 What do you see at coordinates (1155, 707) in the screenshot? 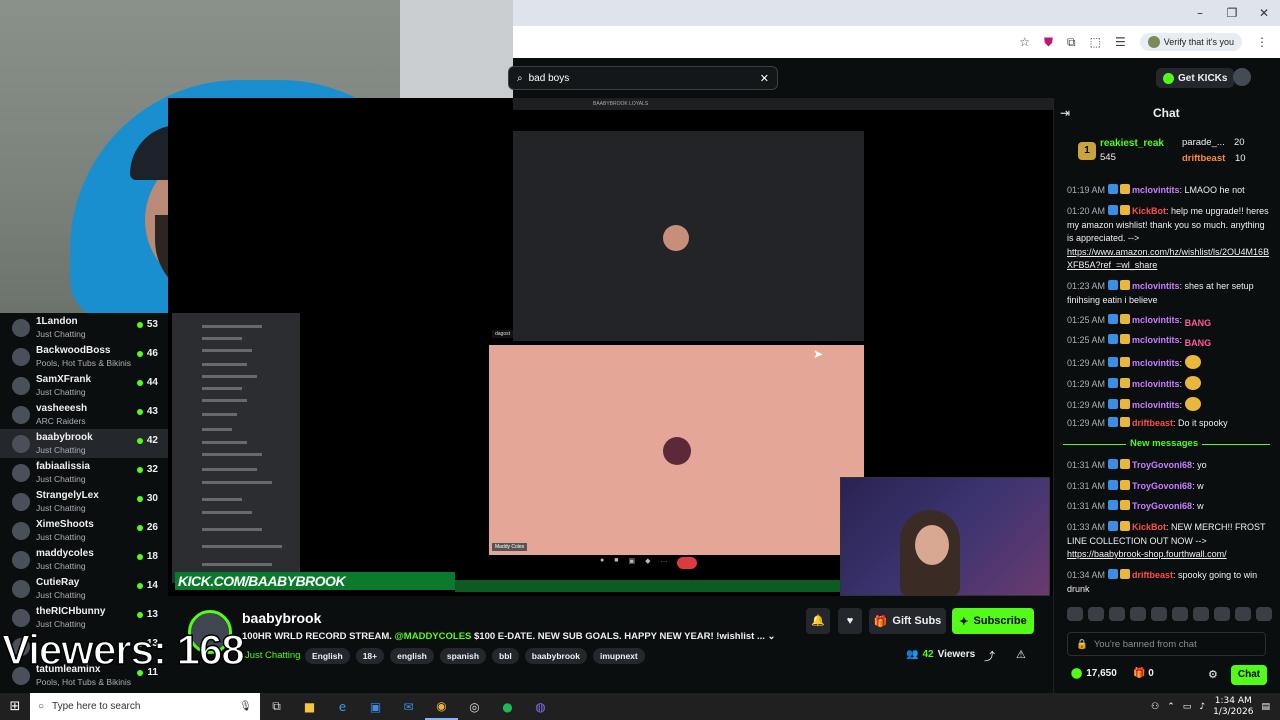
I see `people-icon: ⚇` at bounding box center [1155, 707].